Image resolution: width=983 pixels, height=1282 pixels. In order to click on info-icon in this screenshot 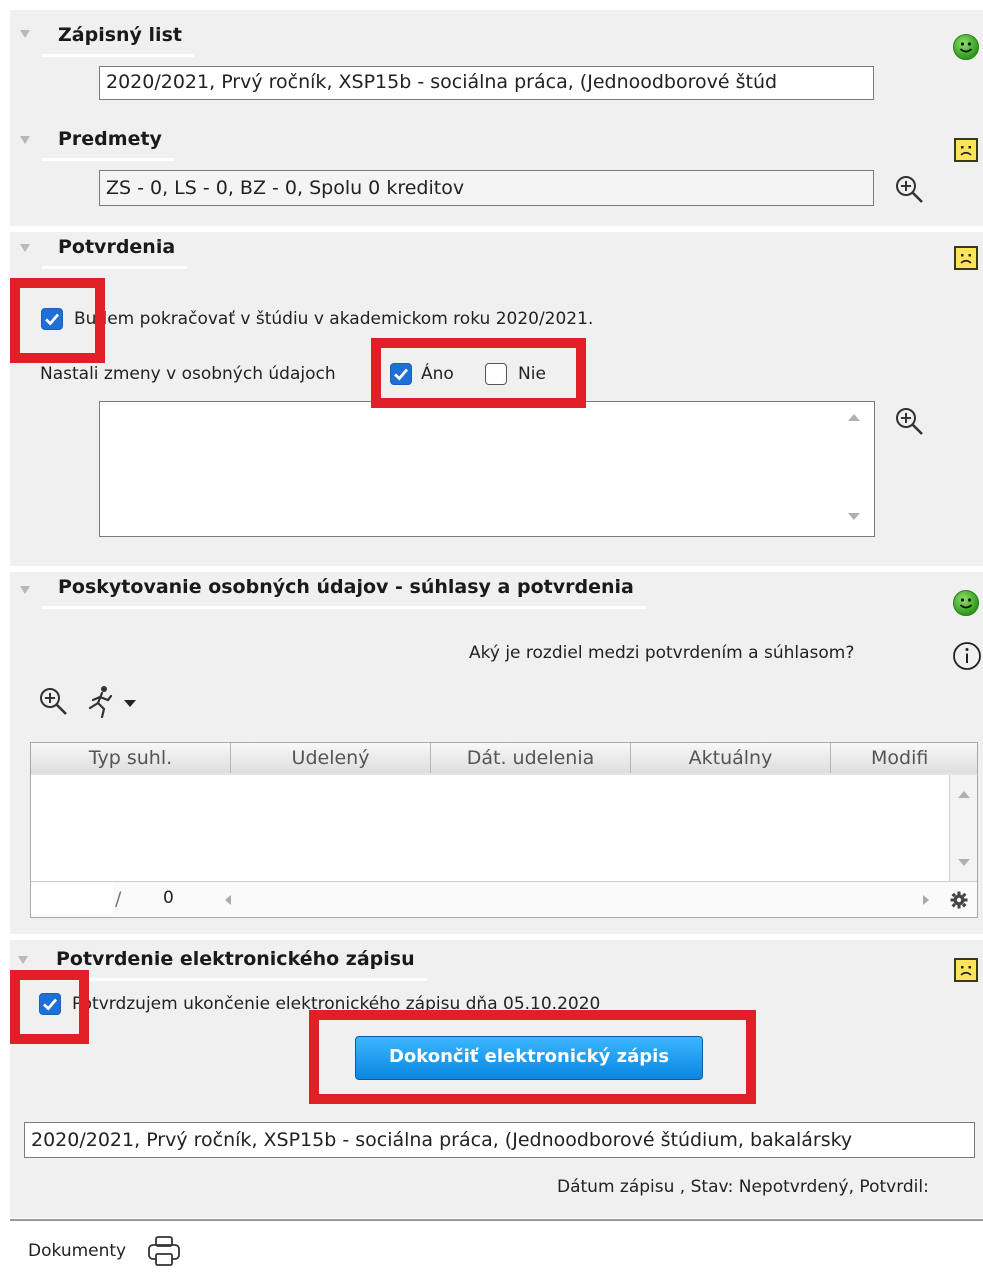, I will do `click(967, 658)`.